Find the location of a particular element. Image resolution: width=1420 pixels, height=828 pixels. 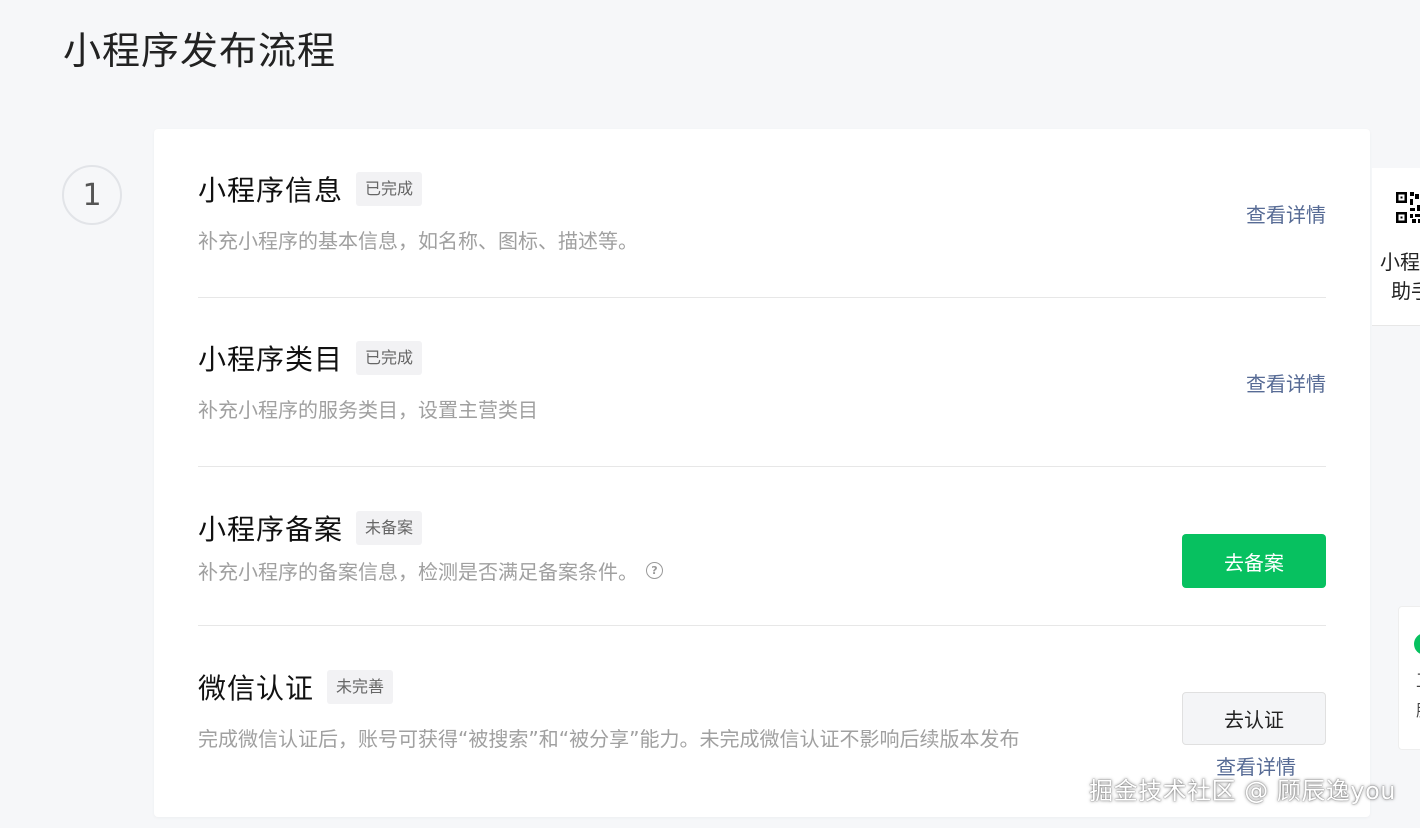

item-description: 补充小程序的基本信息，如名称、图标、描述等。 is located at coordinates (418, 241).